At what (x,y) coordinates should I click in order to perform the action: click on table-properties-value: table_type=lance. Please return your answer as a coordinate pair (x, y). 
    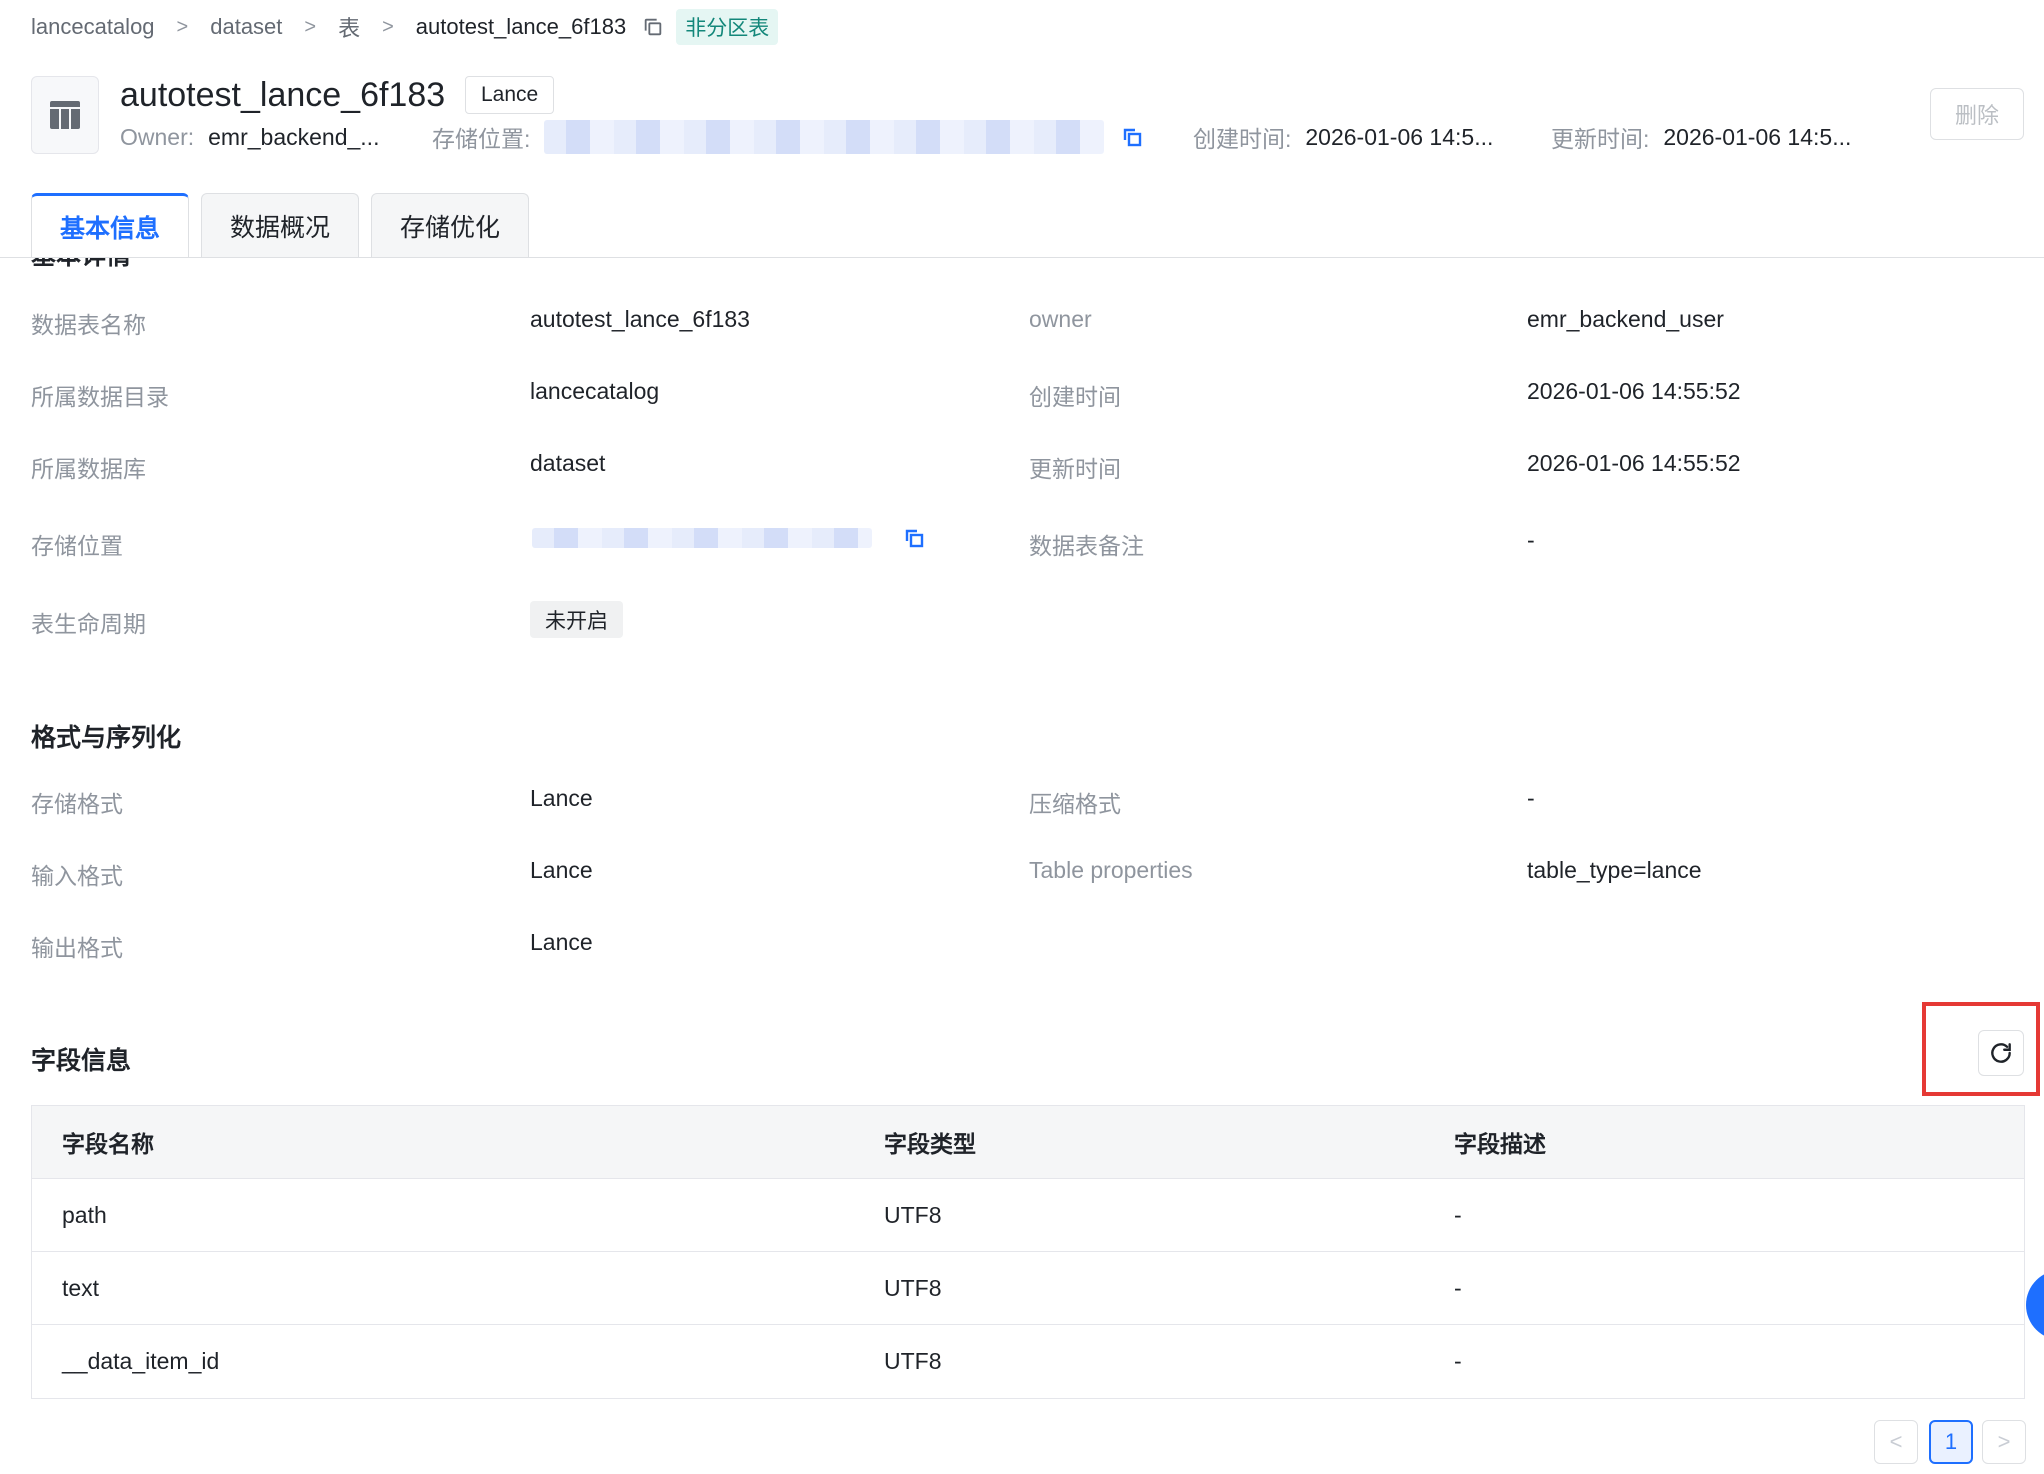
    Looking at the image, I should click on (1614, 870).